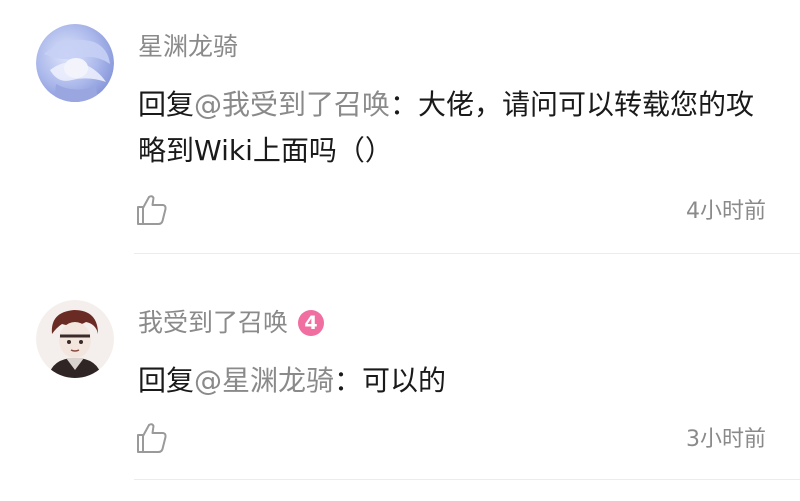  I want to click on username: 星渊龙骑, so click(188, 47).